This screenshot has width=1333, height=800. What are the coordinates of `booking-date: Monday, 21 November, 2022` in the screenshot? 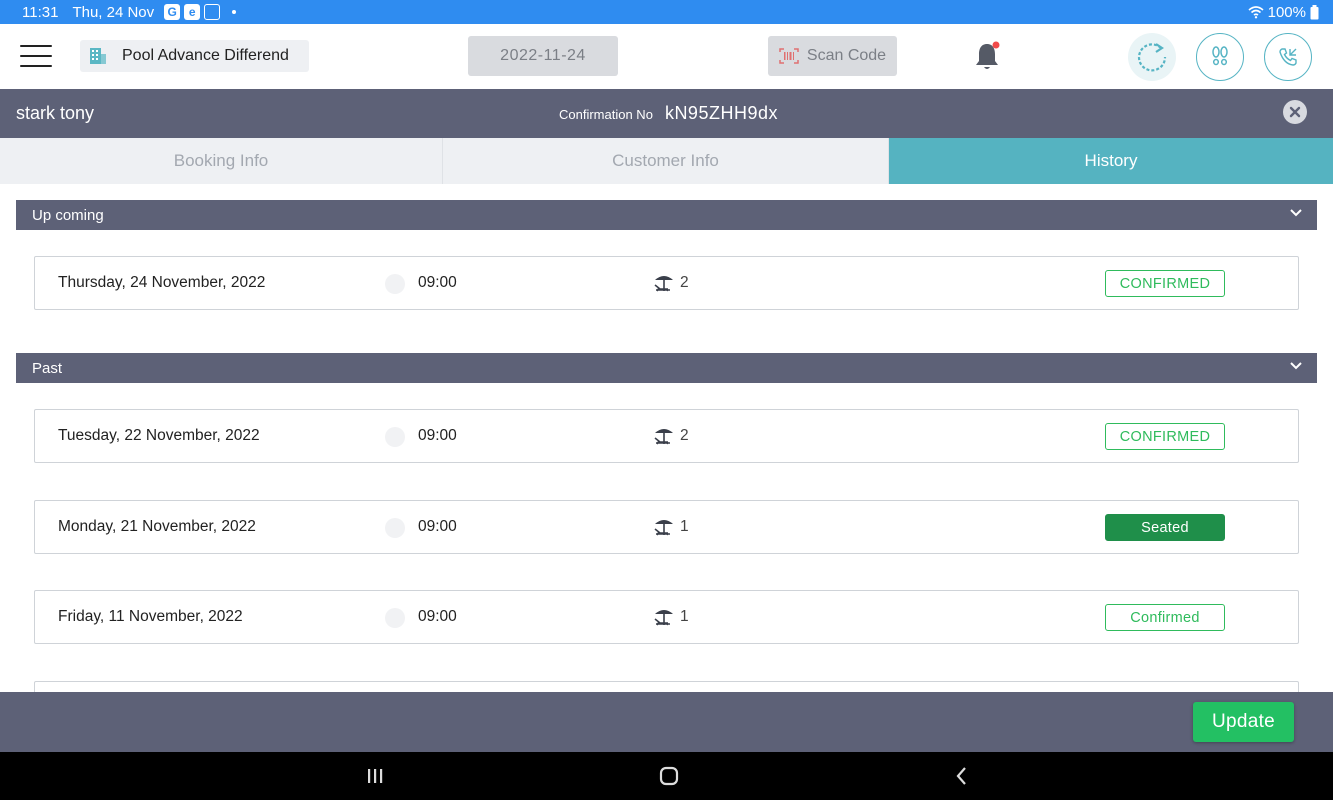 It's located at (157, 526).